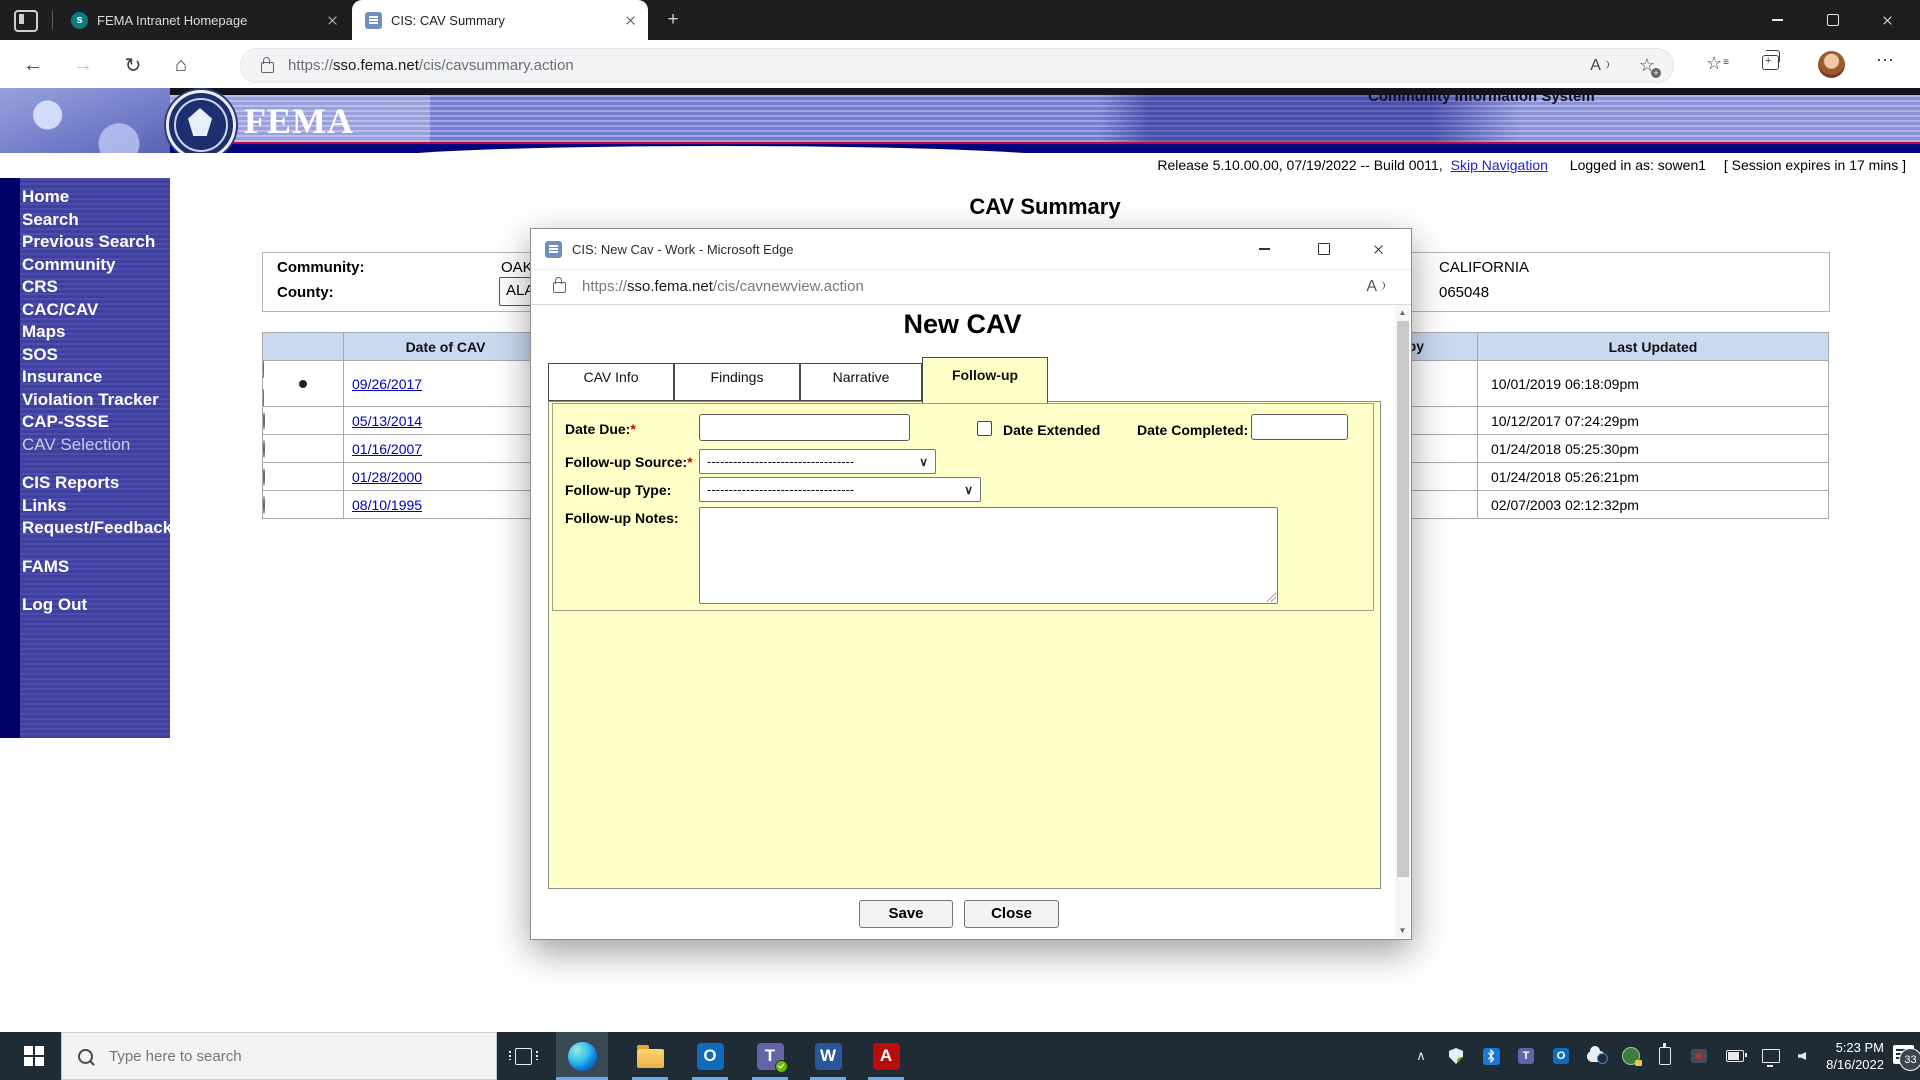 The image size is (1920, 1080). What do you see at coordinates (1814, 165) in the screenshot?
I see `session-expiry-text: [ Session expires in 17 mins ]` at bounding box center [1814, 165].